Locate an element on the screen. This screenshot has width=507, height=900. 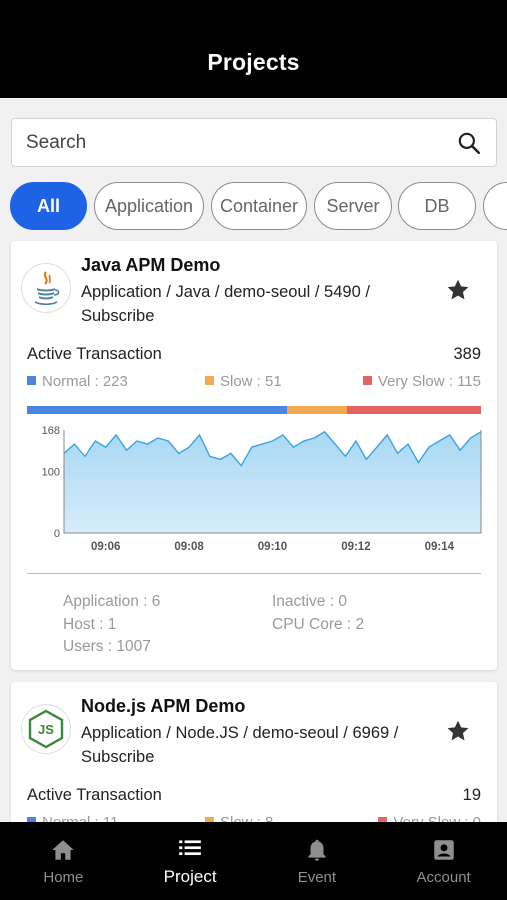
search-box is located at coordinates (254, 142).